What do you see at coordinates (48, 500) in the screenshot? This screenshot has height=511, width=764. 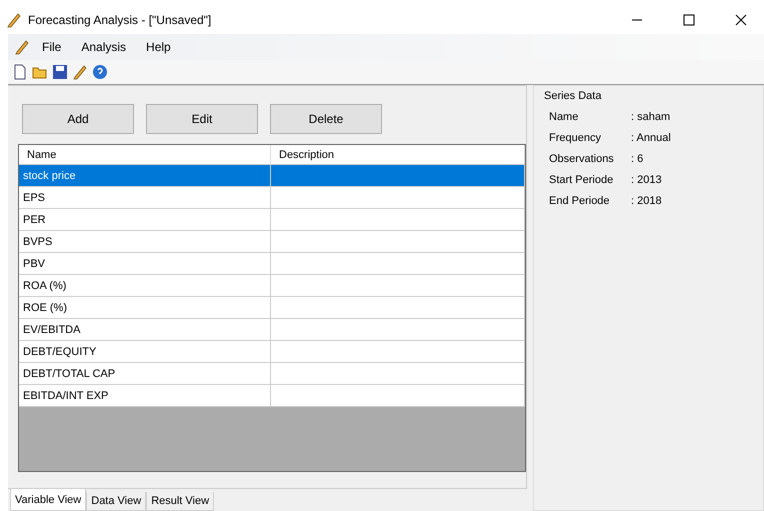 I see `tab: Variable View` at bounding box center [48, 500].